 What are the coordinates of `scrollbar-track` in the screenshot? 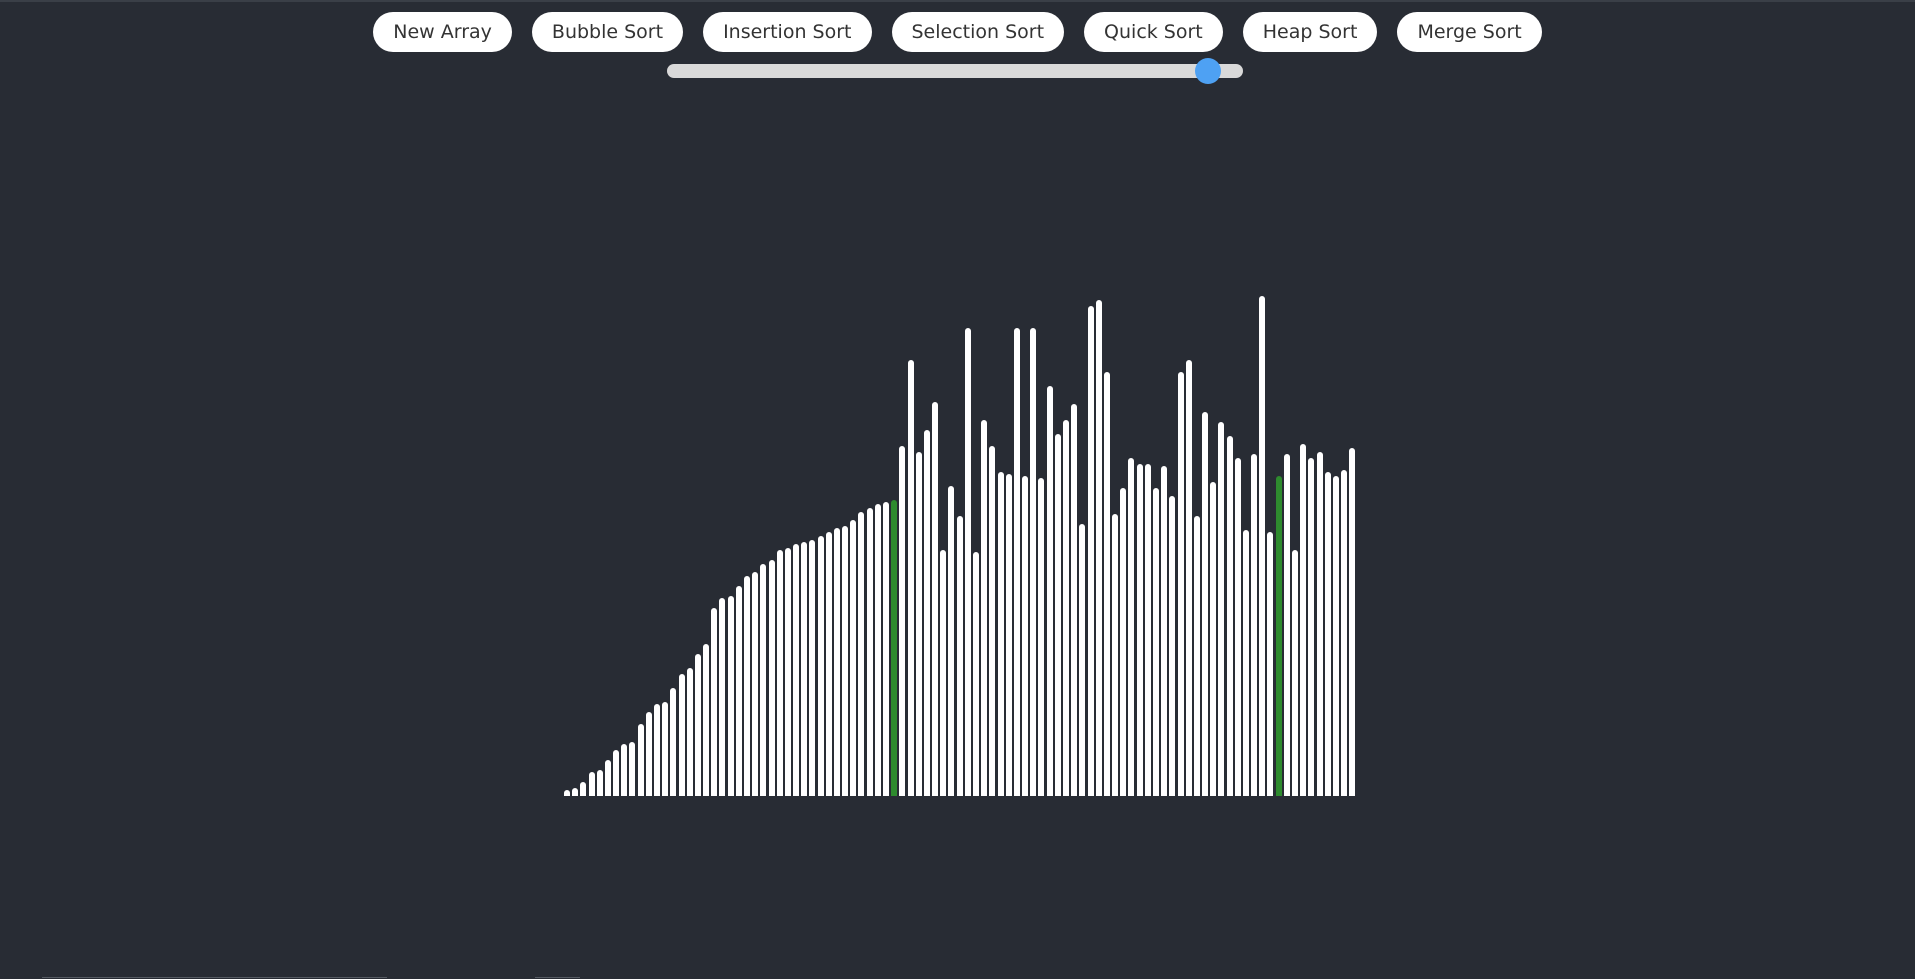 It's located at (214, 977).